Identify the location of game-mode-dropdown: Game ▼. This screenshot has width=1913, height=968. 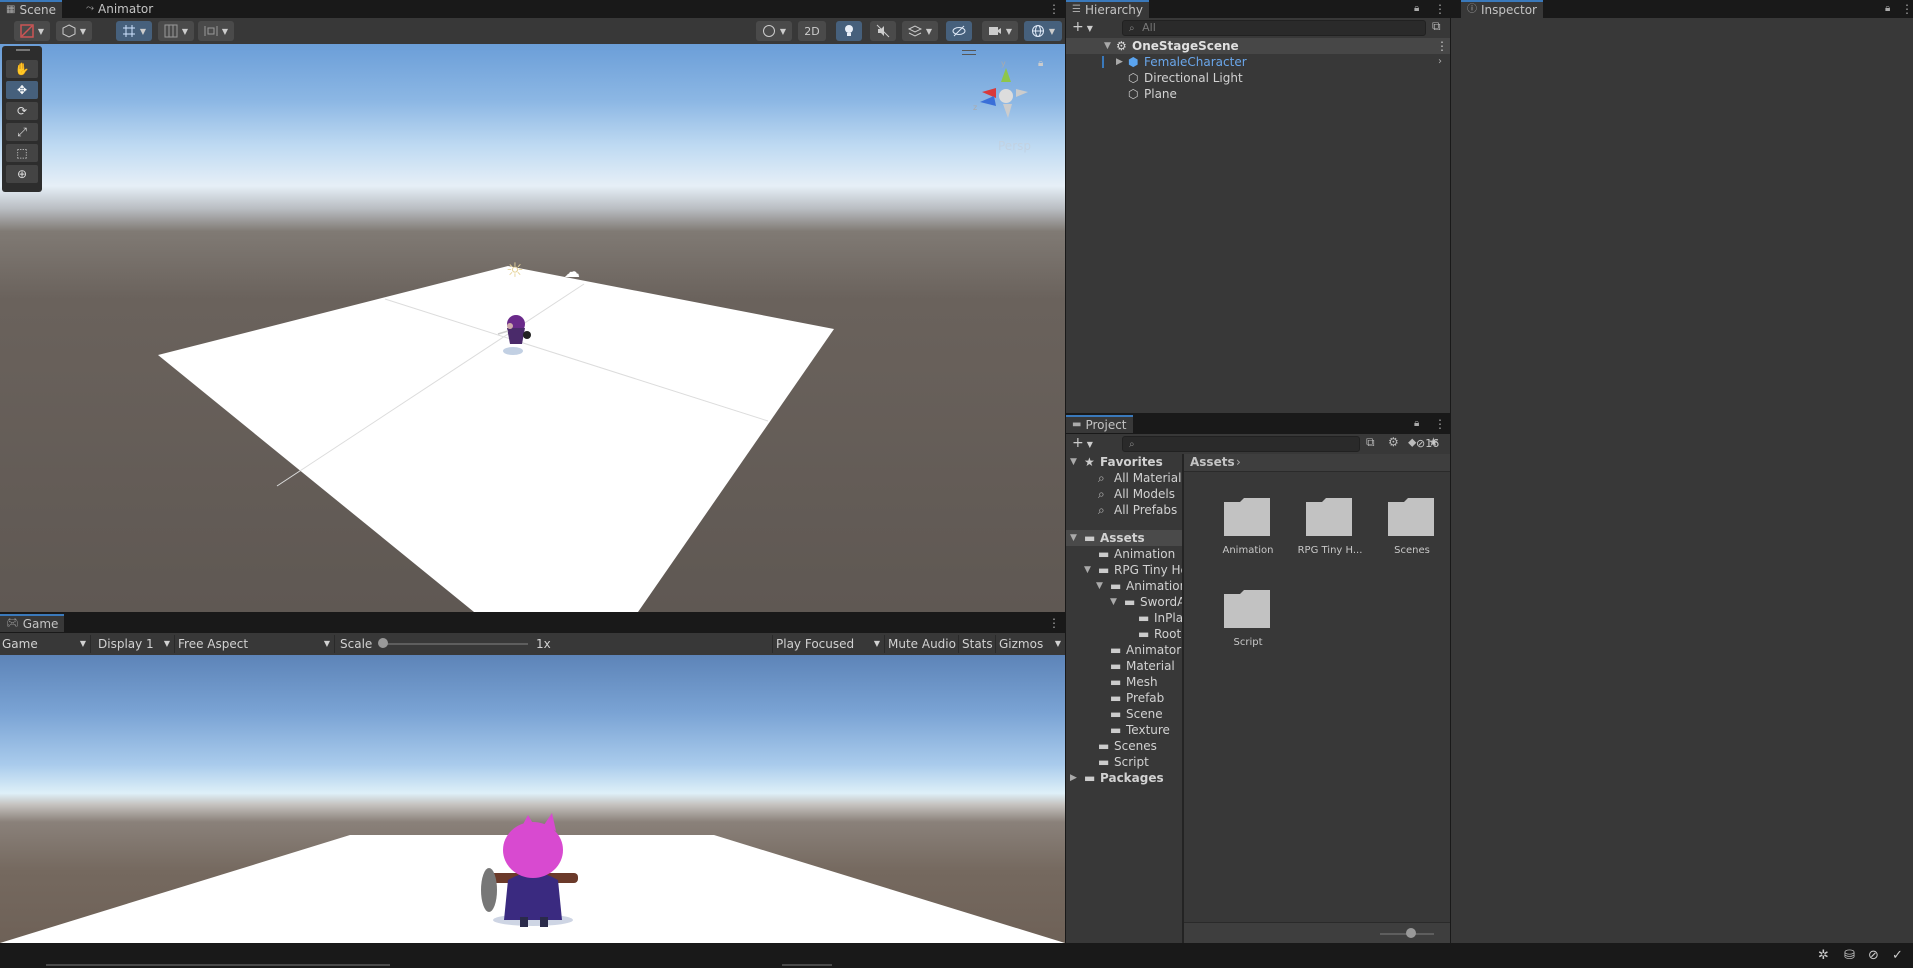
(44, 644).